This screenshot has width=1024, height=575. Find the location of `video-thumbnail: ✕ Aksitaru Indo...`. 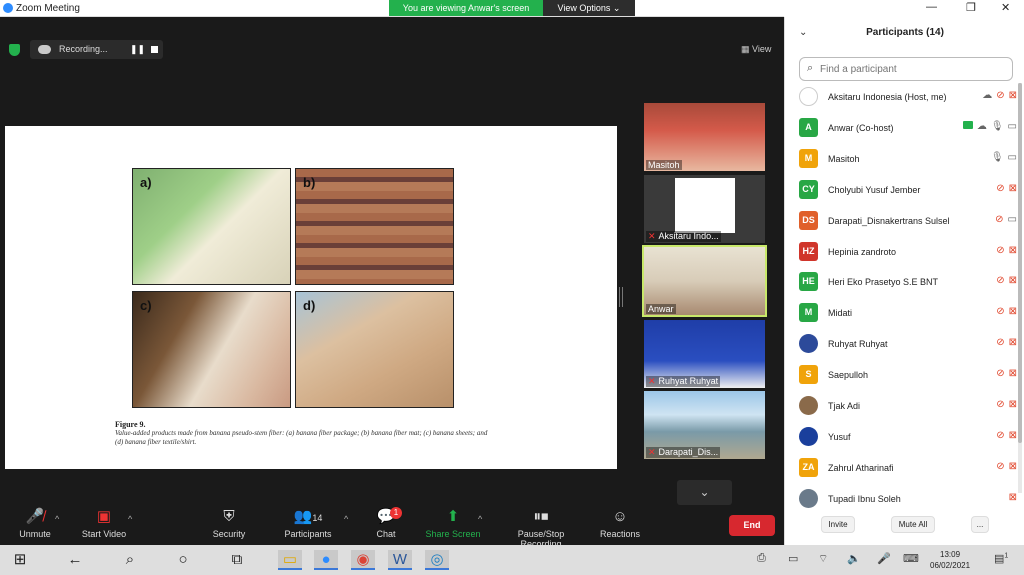

video-thumbnail: ✕ Aksitaru Indo... is located at coordinates (704, 209).